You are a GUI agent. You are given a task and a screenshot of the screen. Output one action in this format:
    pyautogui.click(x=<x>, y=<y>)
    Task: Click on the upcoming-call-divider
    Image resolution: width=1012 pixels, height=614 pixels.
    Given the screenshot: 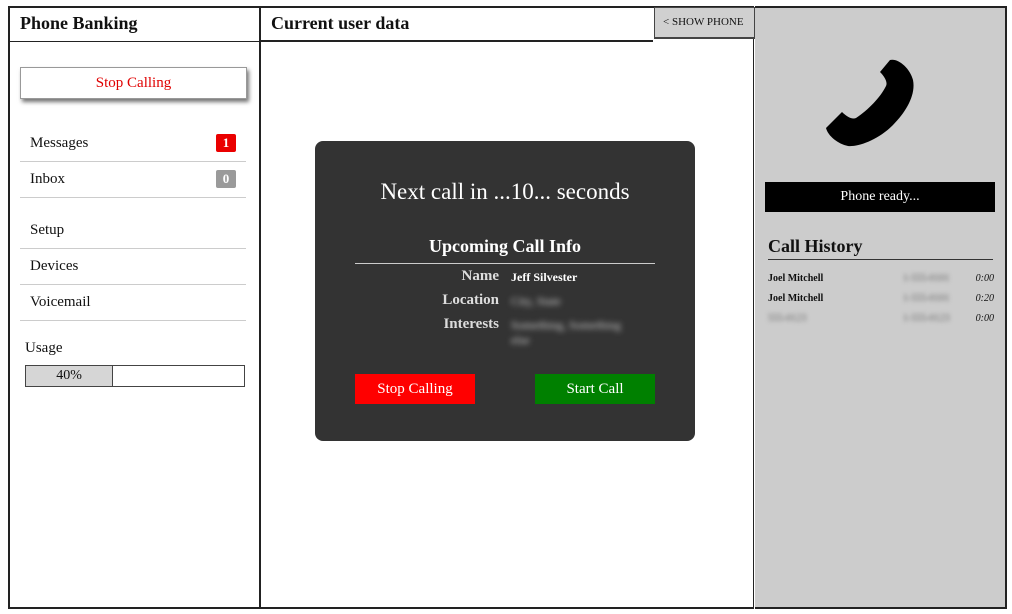 What is the action you would take?
    pyautogui.click(x=505, y=263)
    